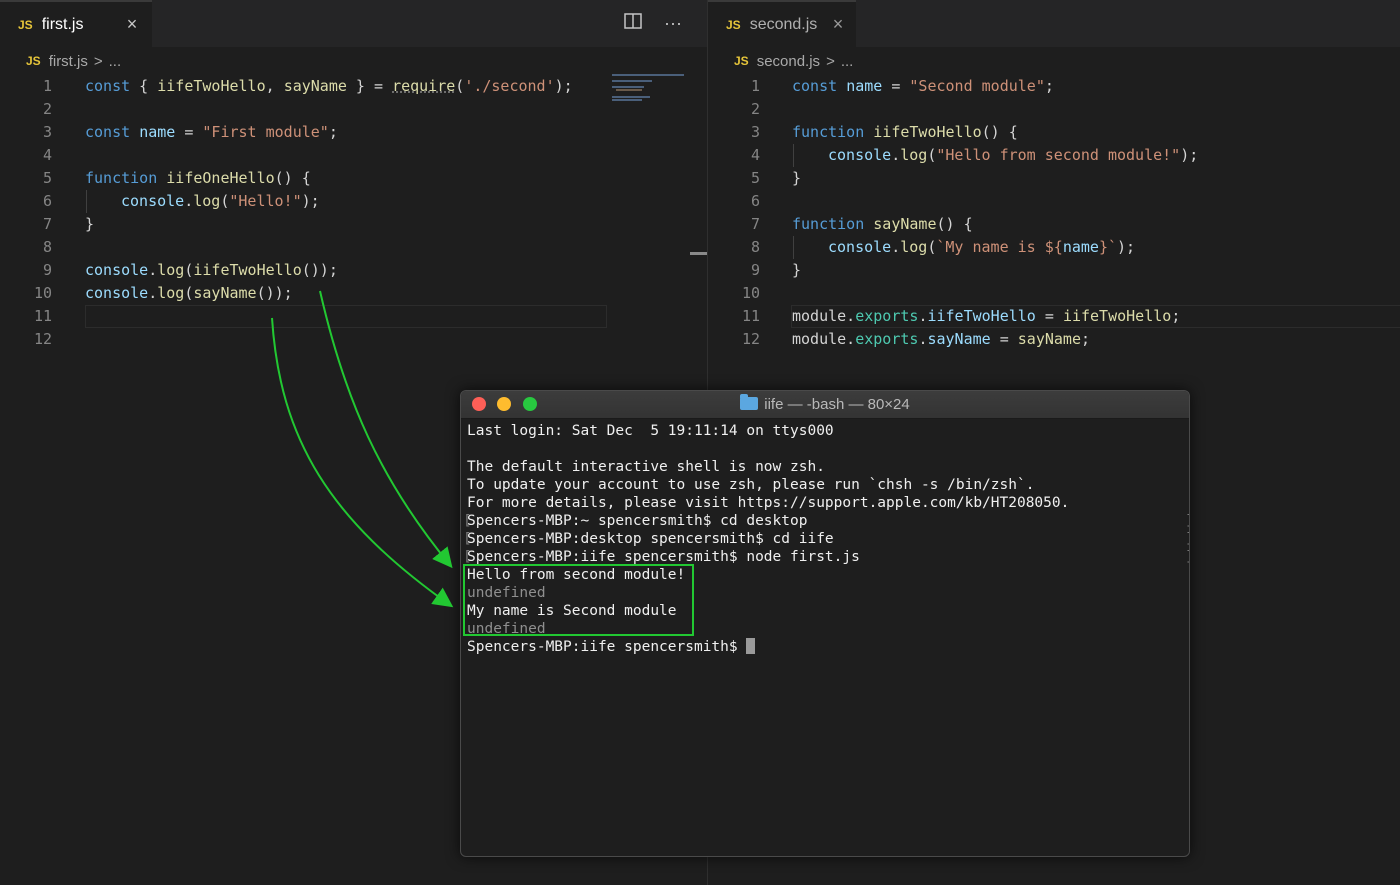 This screenshot has width=1400, height=885. I want to click on code-line: 3 const name = "First module";, so click(190, 132).